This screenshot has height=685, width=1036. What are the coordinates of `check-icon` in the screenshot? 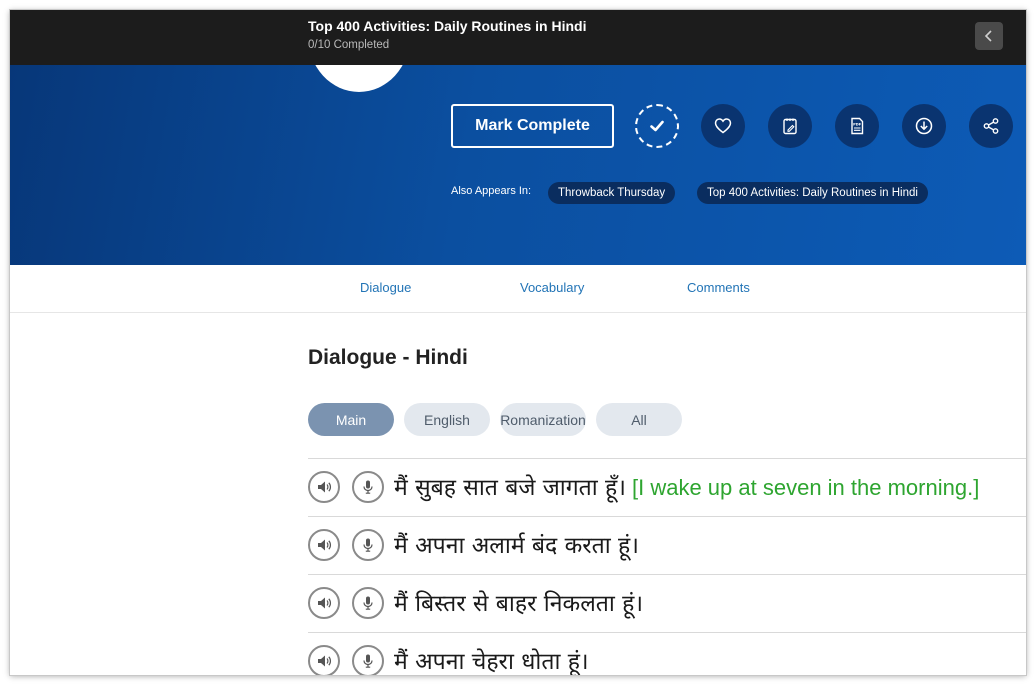 It's located at (657, 126).